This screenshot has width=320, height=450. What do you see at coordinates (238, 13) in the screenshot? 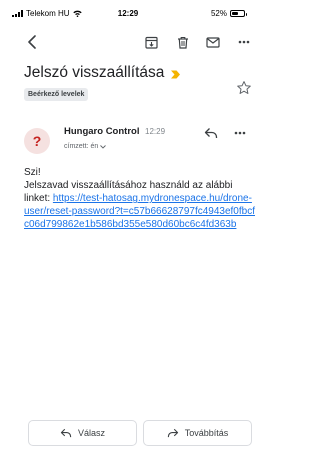
I see `battery-icon` at bounding box center [238, 13].